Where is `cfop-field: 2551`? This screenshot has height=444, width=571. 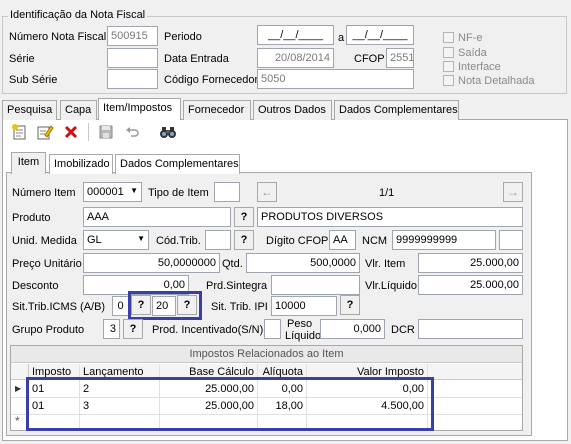 cfop-field: 2551 is located at coordinates (400, 58).